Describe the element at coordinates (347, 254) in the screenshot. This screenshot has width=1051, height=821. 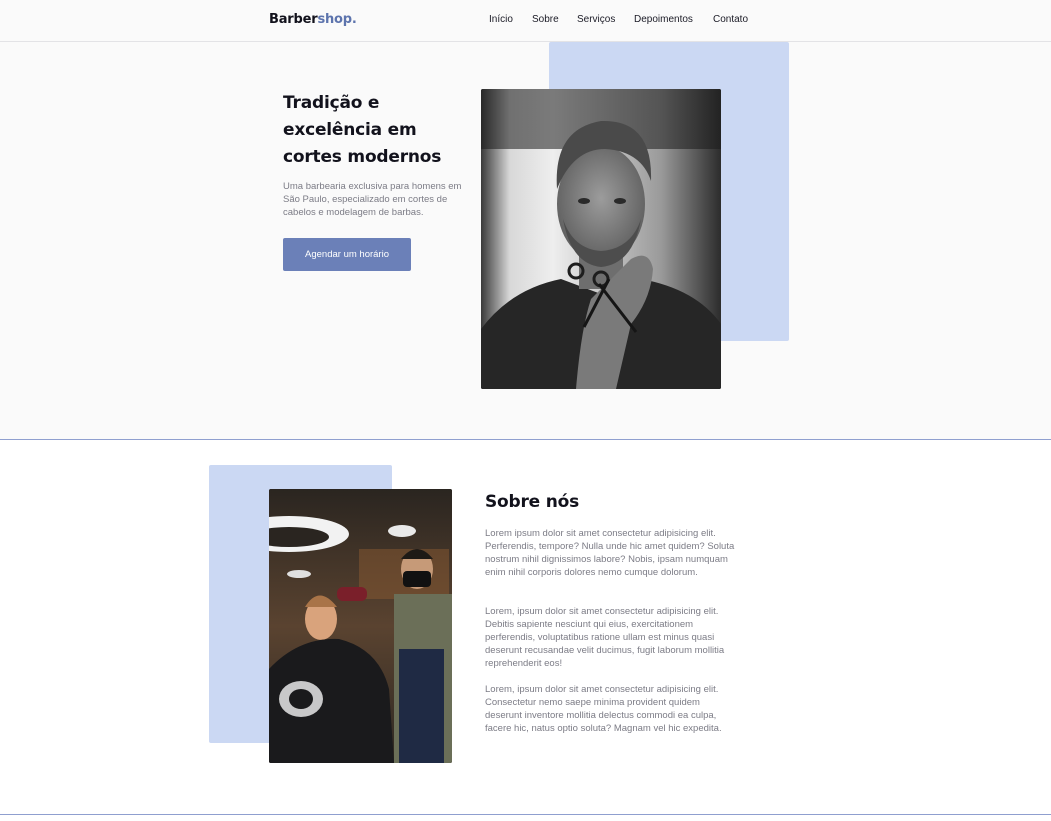
I see `book-appointment-button: Agendar um horário` at that location.